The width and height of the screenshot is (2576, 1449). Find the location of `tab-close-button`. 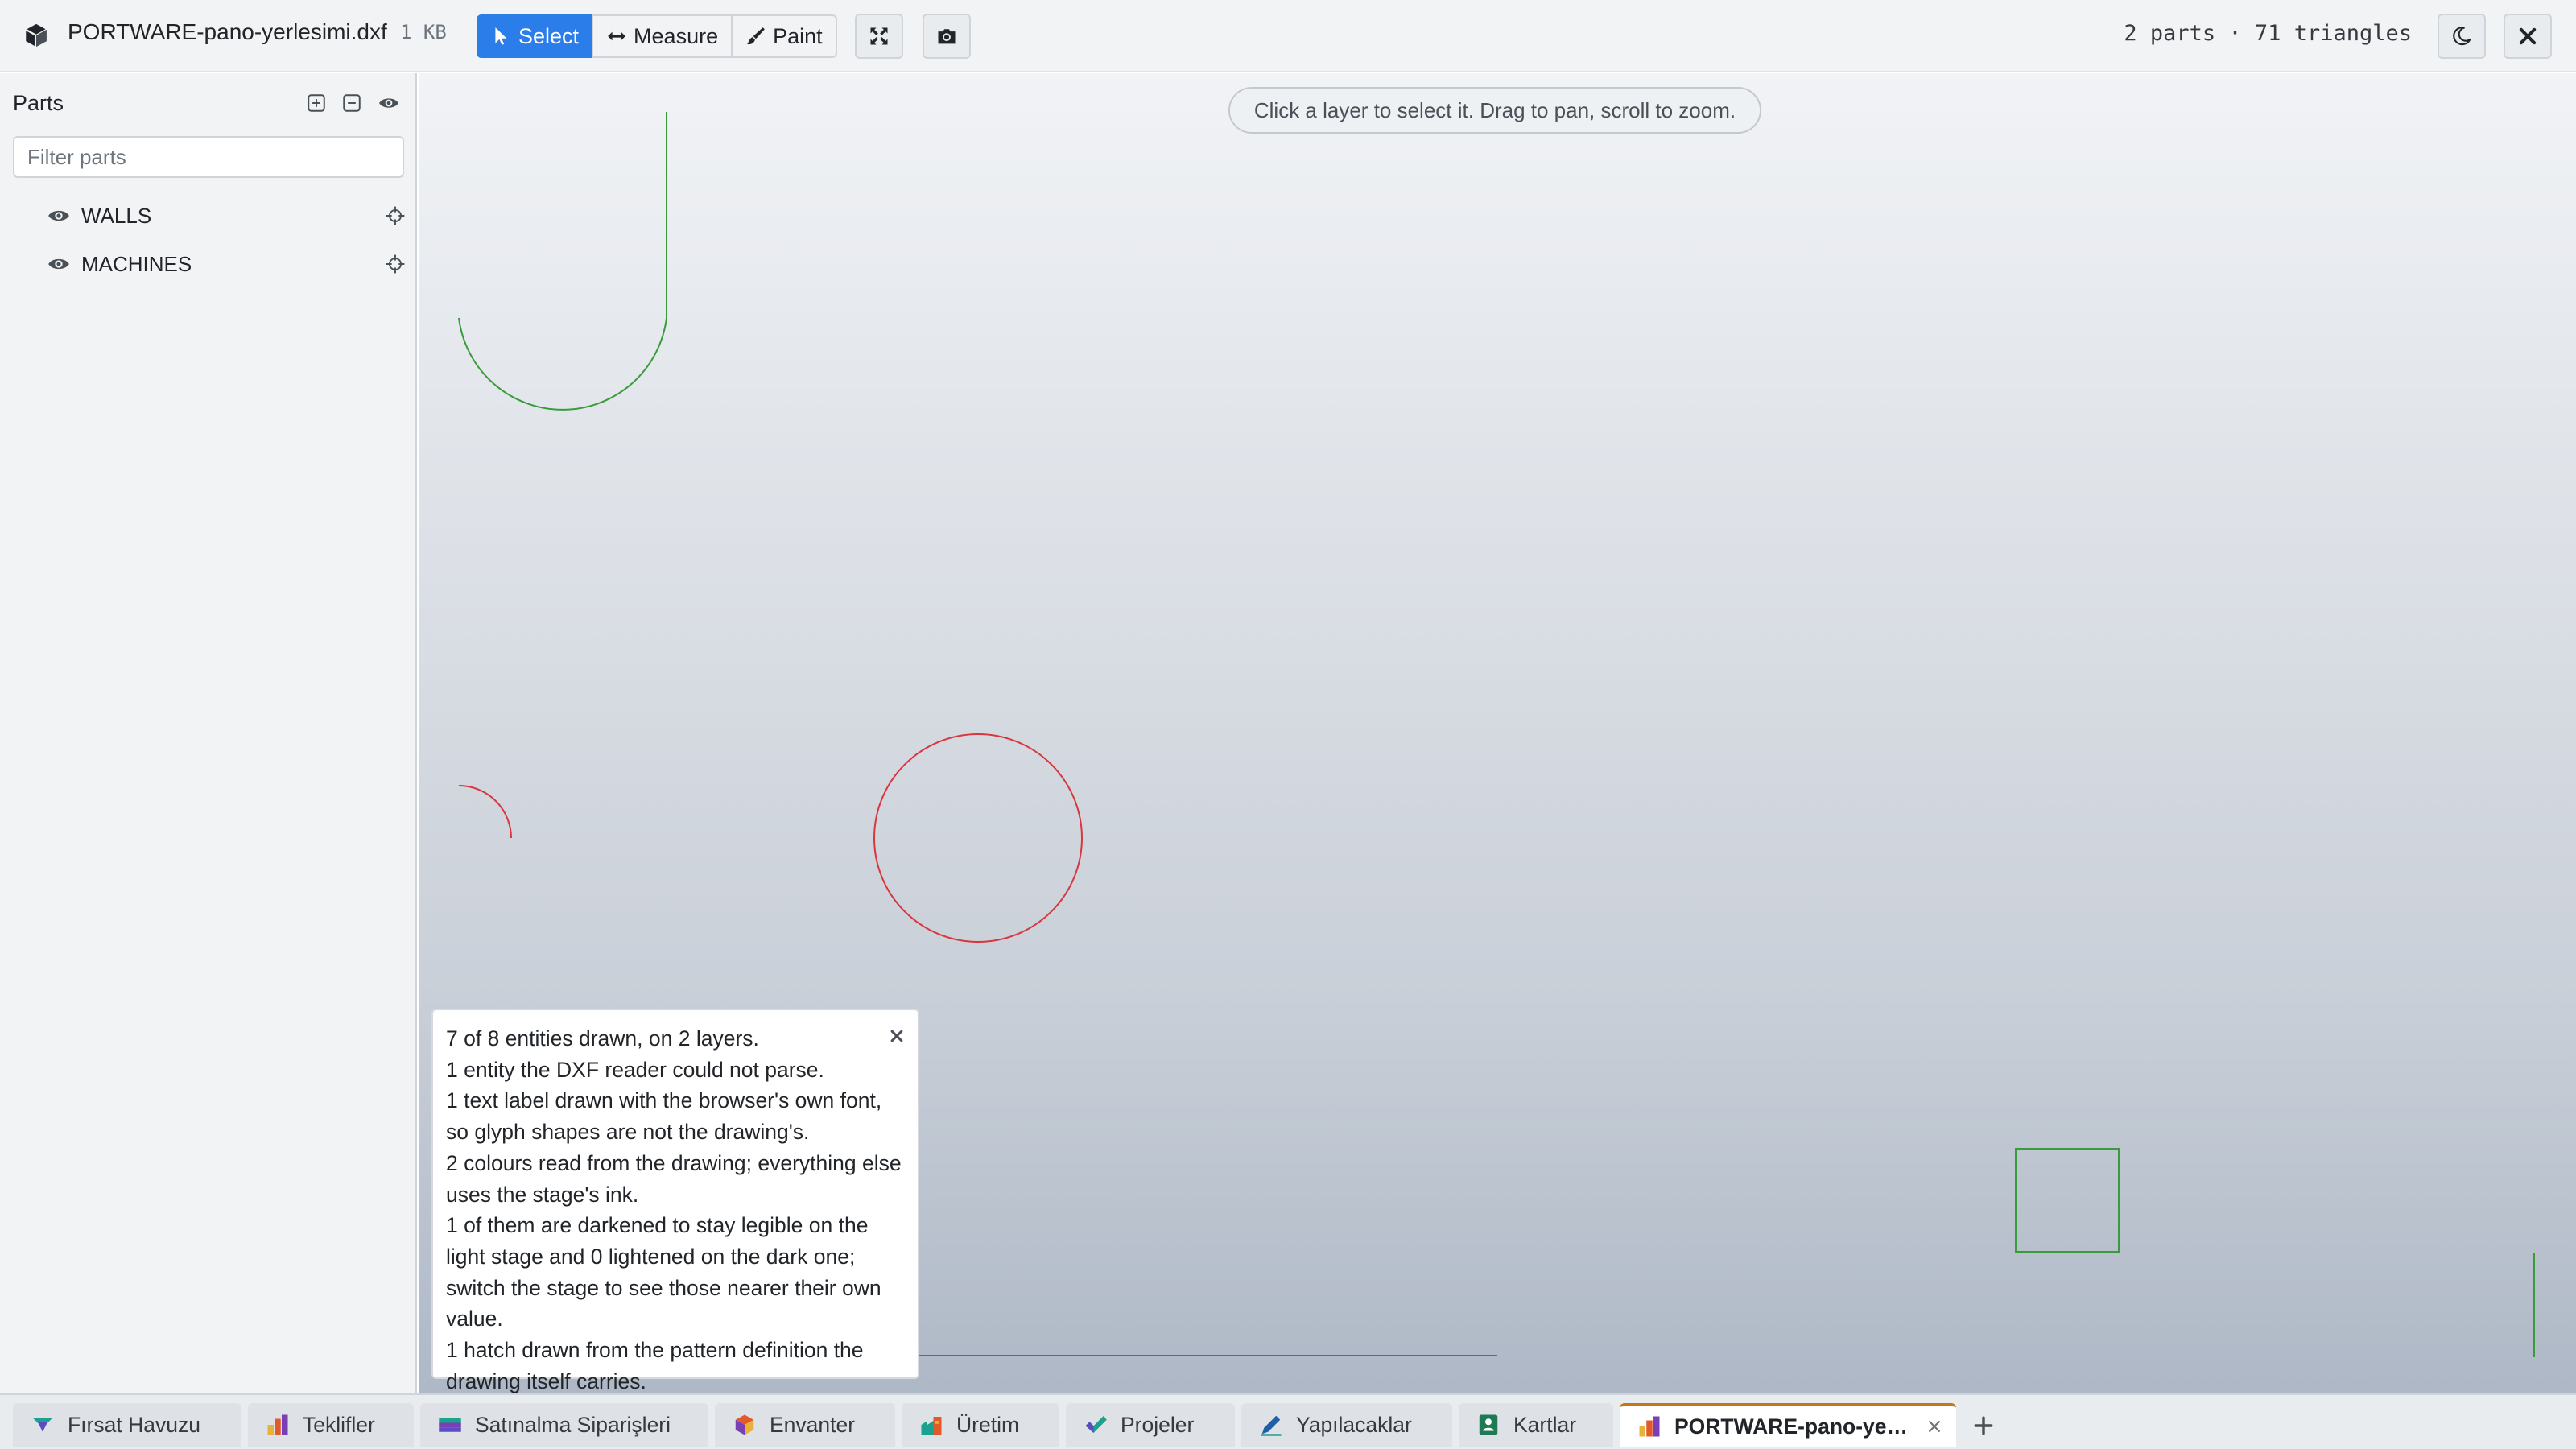

tab-close-button is located at coordinates (1934, 1426).